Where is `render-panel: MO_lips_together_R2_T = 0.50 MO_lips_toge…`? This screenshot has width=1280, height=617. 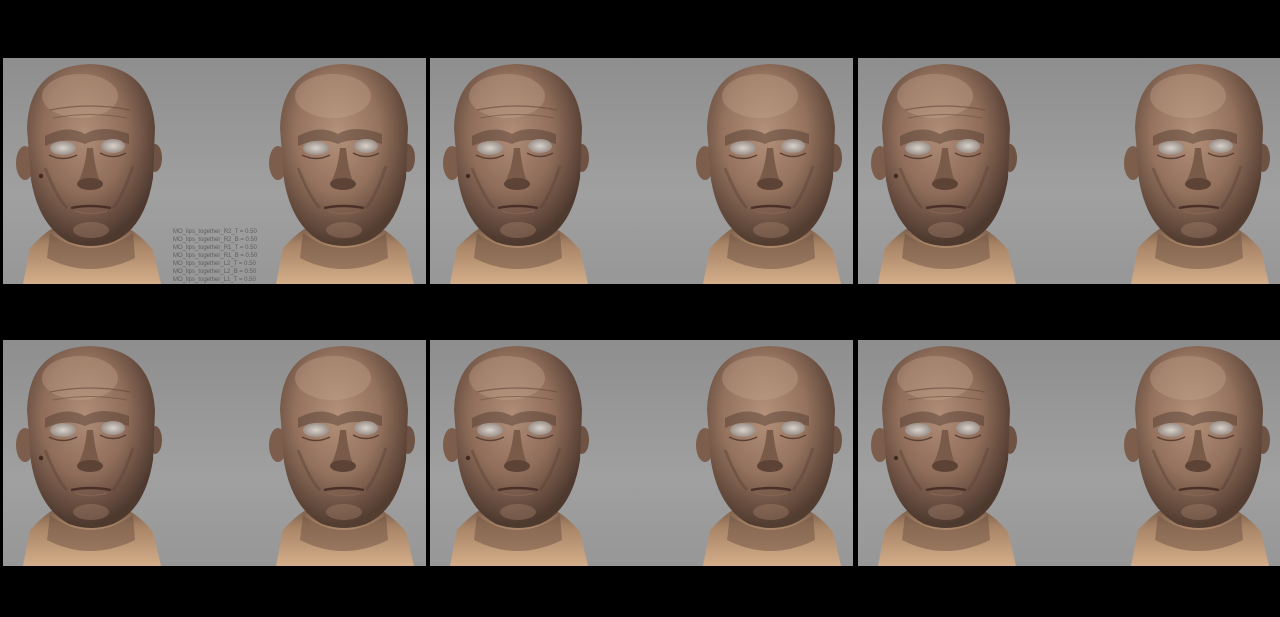
render-panel: MO_lips_together_R2_T = 0.50 MO_lips_toge… is located at coordinates (214, 171).